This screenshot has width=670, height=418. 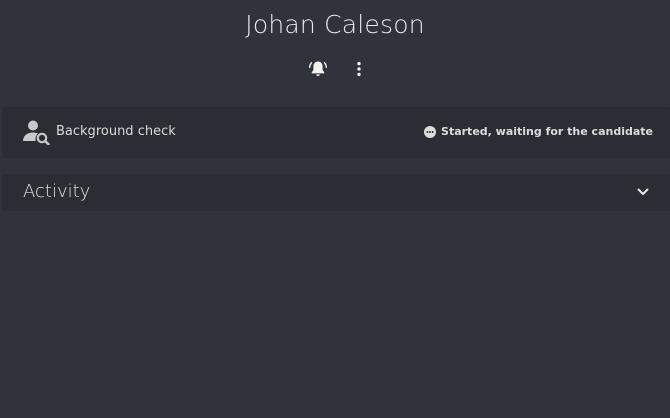 What do you see at coordinates (643, 192) in the screenshot?
I see `chevron-down-icon` at bounding box center [643, 192].